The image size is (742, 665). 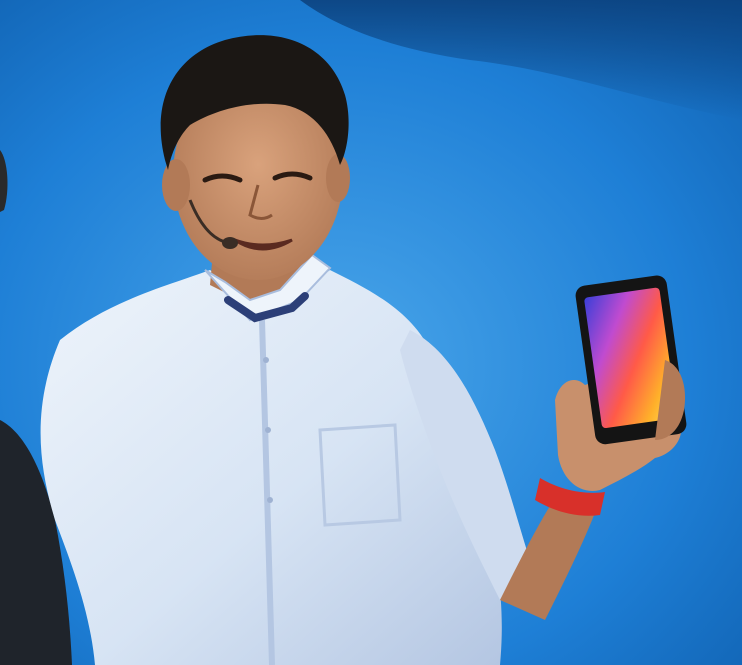 I want to click on ear-right, so click(x=338, y=178).